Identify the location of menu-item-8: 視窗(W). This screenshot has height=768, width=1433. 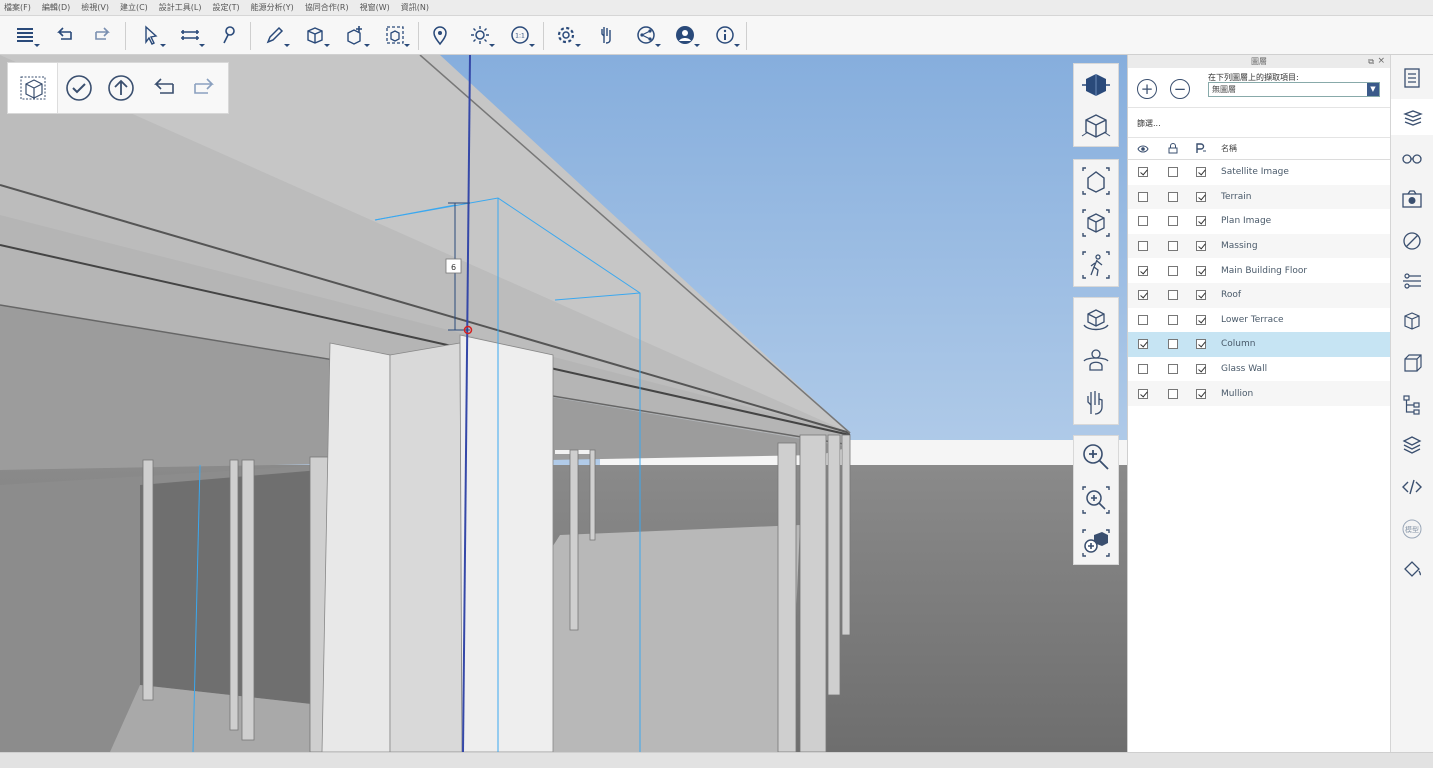
(375, 7).